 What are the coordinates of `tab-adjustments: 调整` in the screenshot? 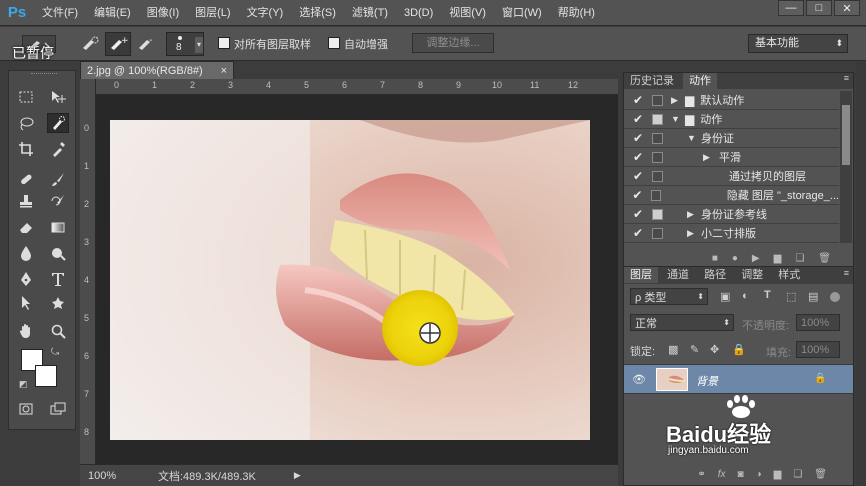 It's located at (752, 275).